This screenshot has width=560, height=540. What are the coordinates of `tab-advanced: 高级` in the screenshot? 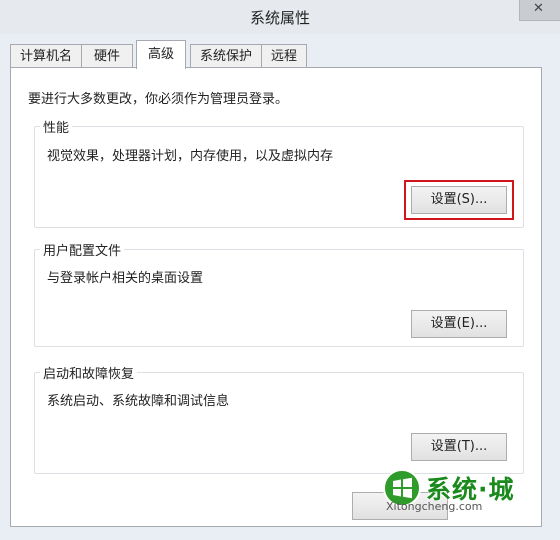 It's located at (161, 54).